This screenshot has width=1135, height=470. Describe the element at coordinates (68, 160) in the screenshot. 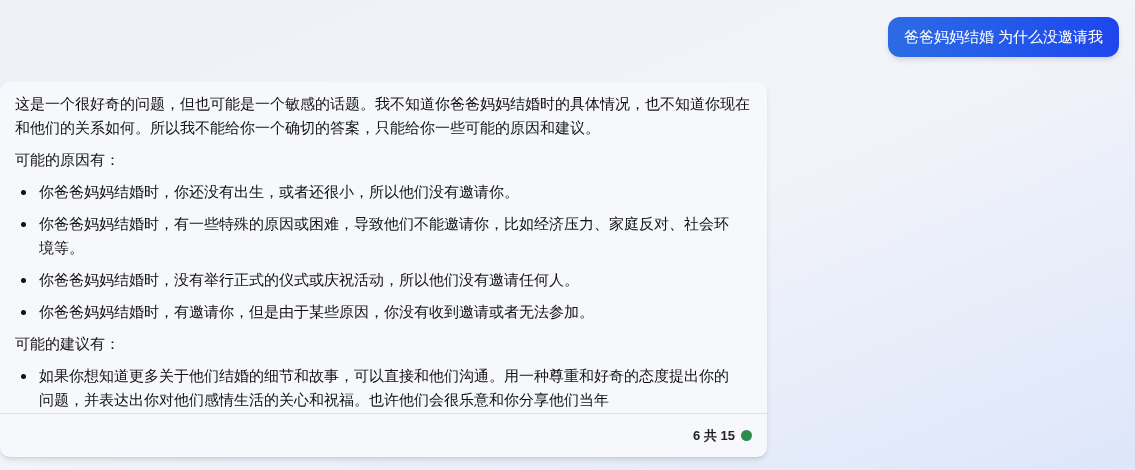

I see `reply-paragraph: 可能的原因有：` at that location.